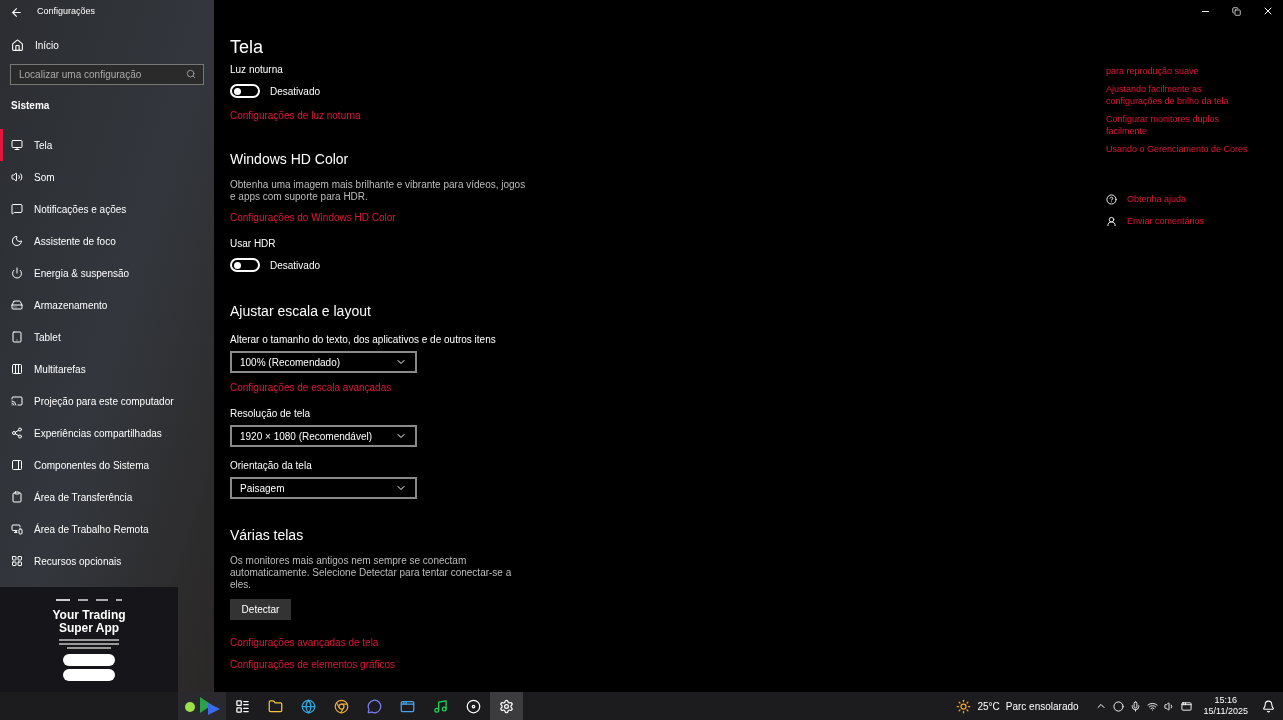 This screenshot has width=1283, height=720. I want to click on setting-label: Usar HDR, so click(253, 244).